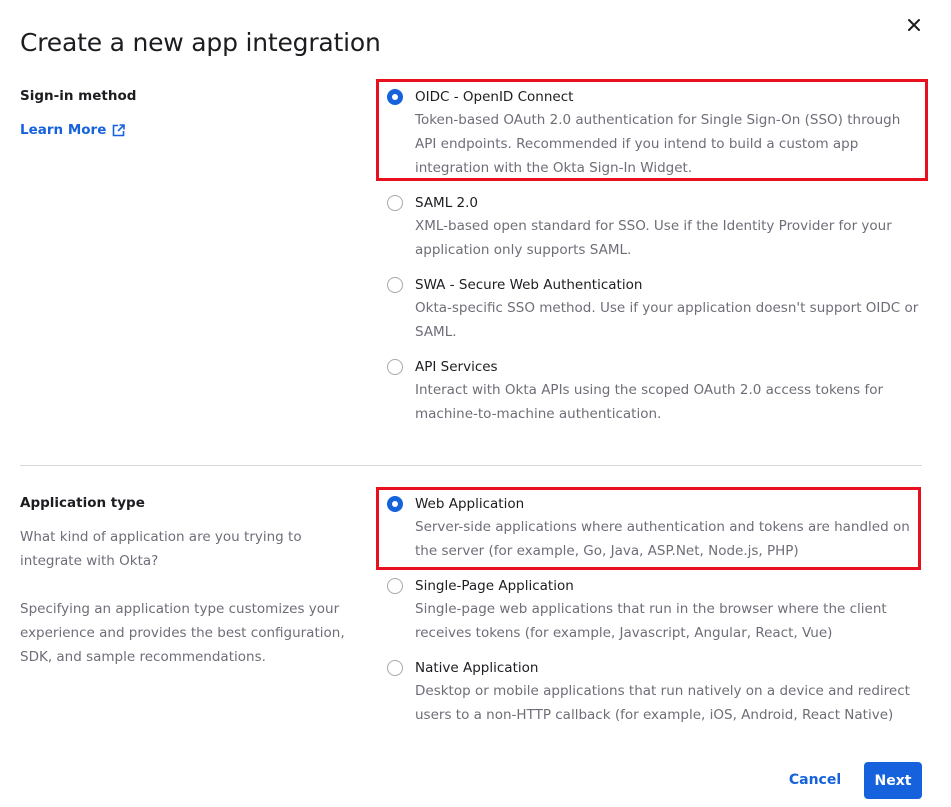 The width and height of the screenshot is (951, 807). Describe the element at coordinates (456, 367) in the screenshot. I see `option-label: API Services` at that location.